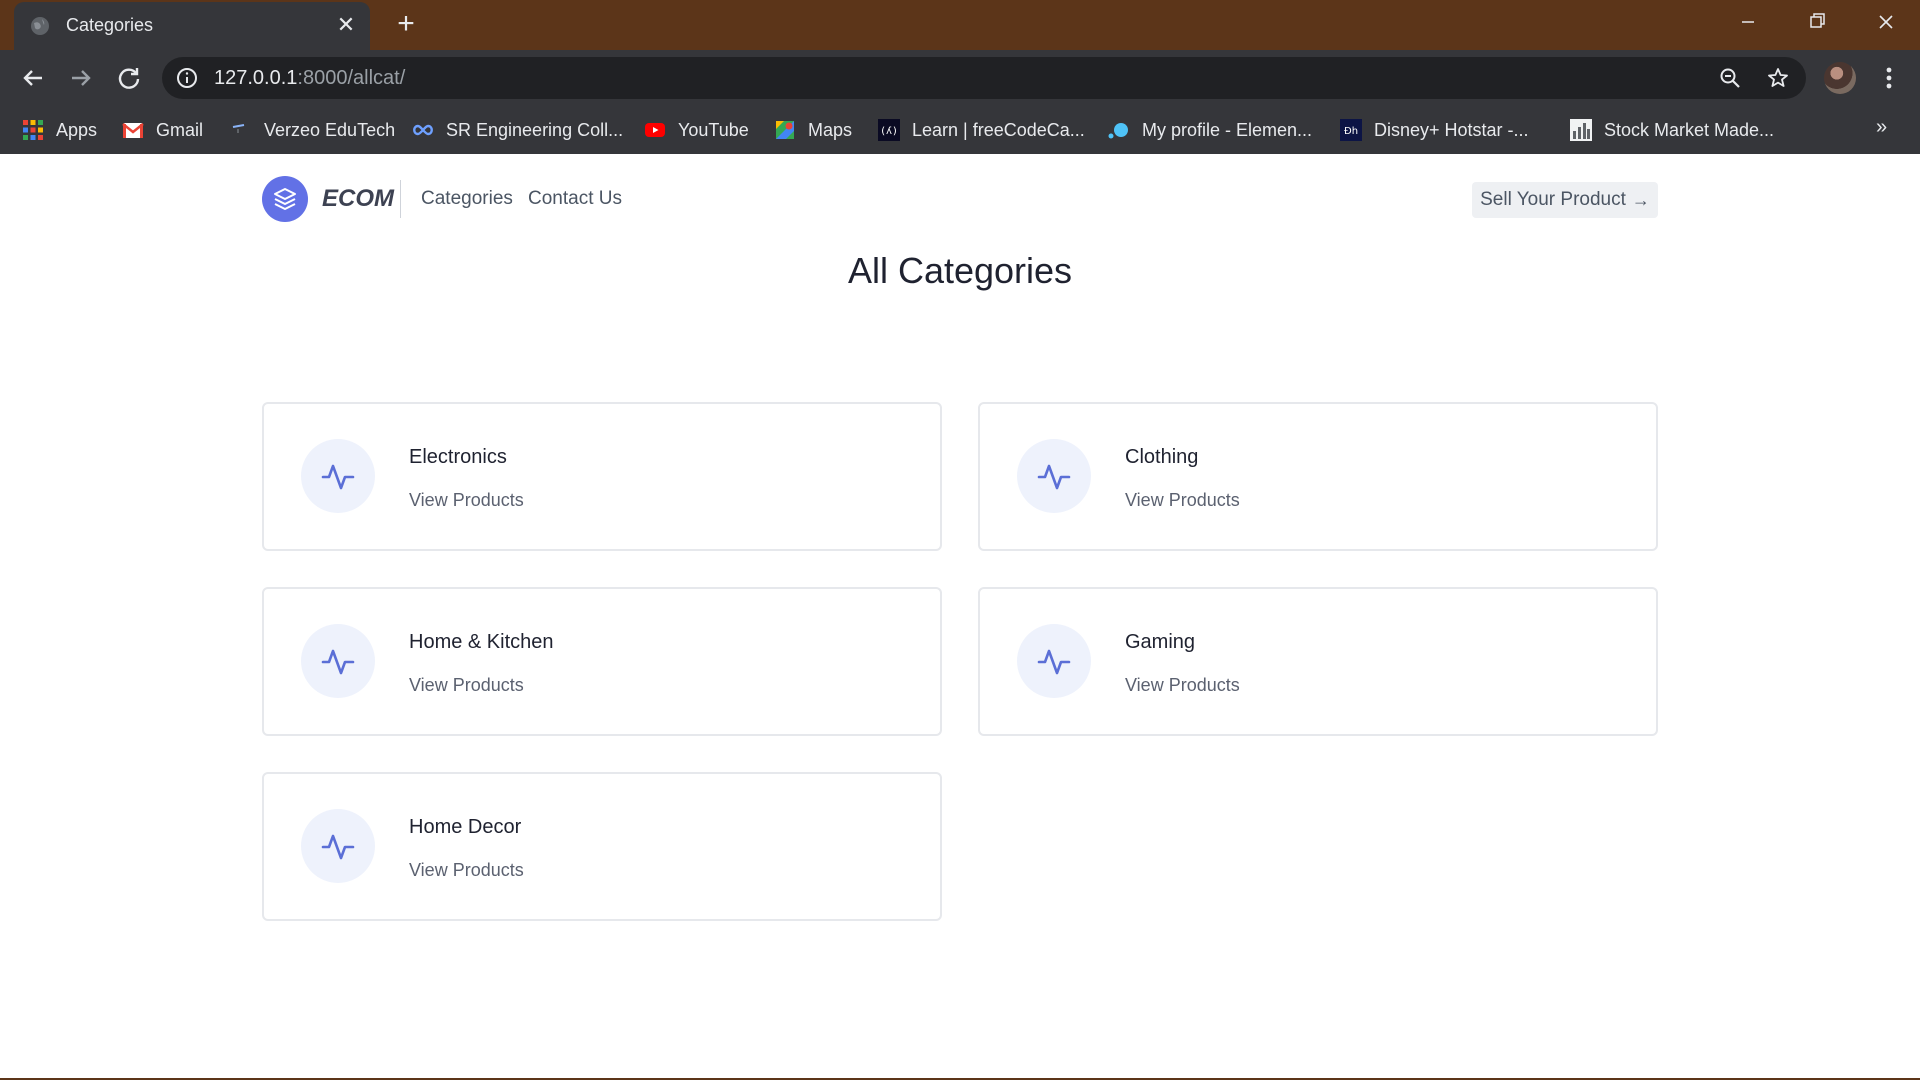 The image size is (1920, 1080). What do you see at coordinates (129, 78) in the screenshot?
I see `reload-icon` at bounding box center [129, 78].